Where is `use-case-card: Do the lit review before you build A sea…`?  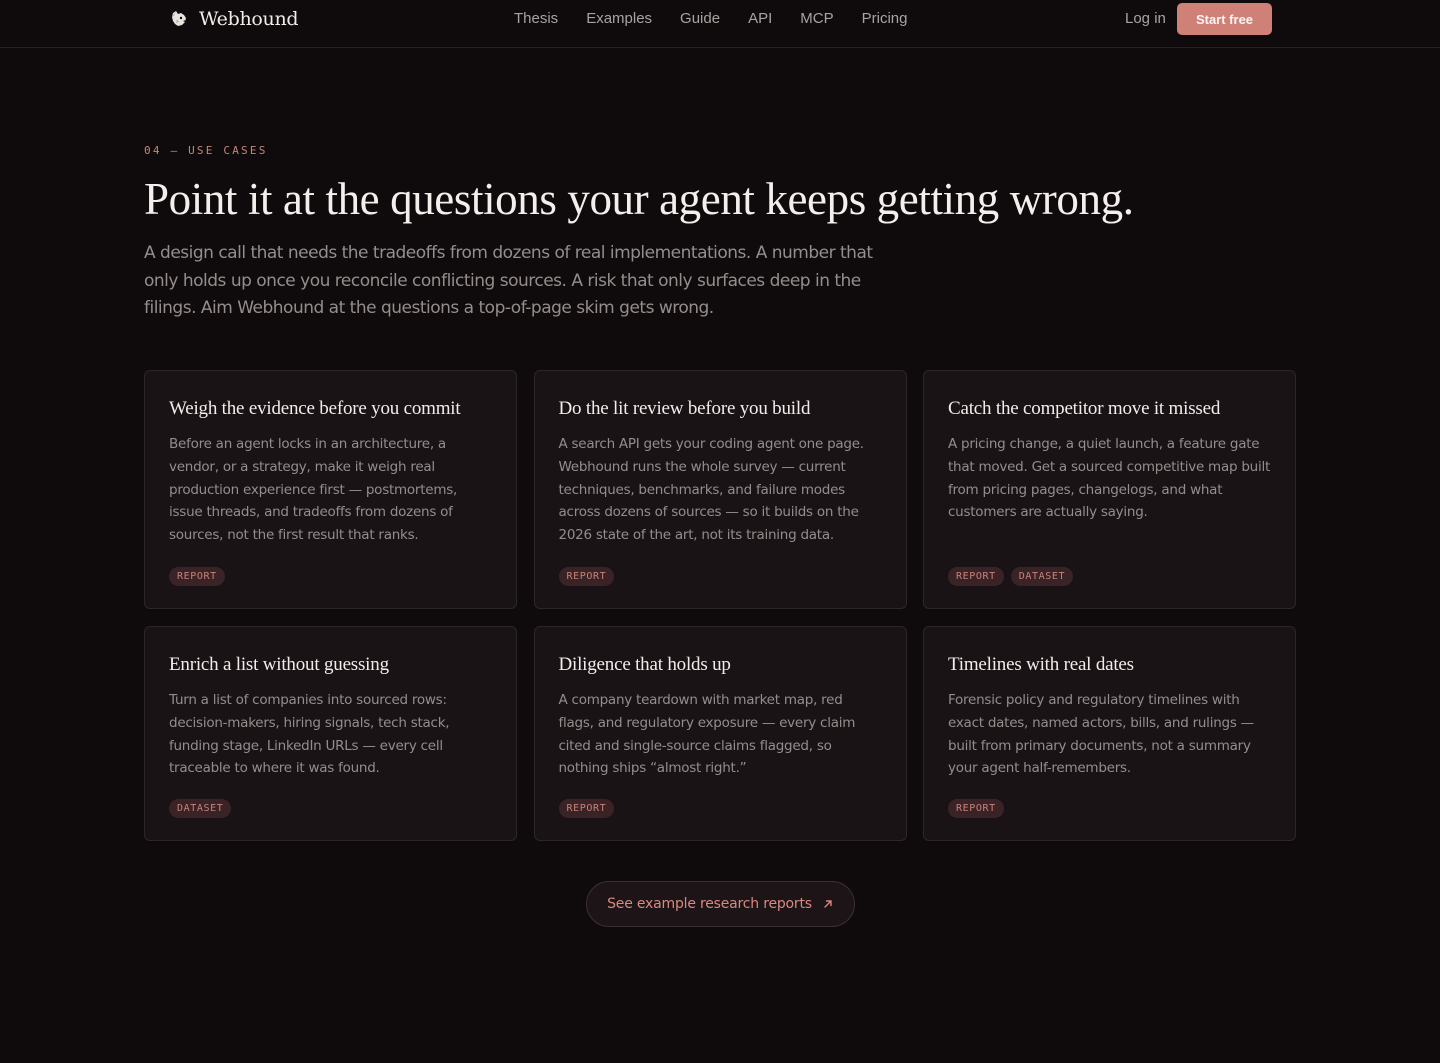 use-case-card: Do the lit review before you build A sea… is located at coordinates (720, 489).